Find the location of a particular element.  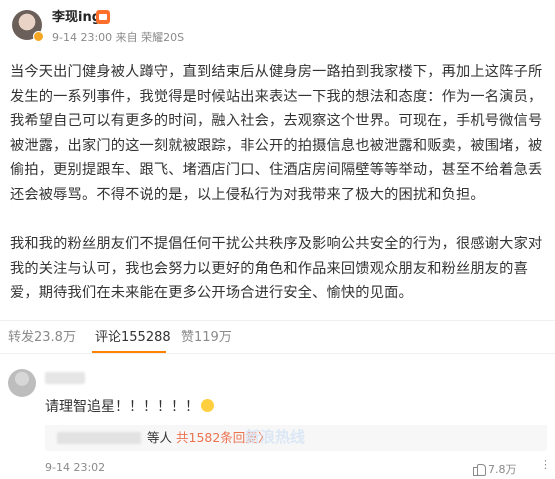

comment-time: 9-14 23:02 is located at coordinates (75, 467).